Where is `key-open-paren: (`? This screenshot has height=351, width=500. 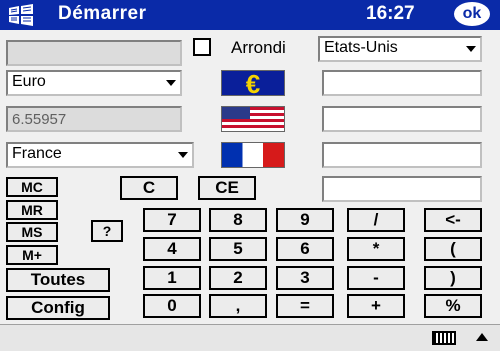 key-open-paren: ( is located at coordinates (453, 249).